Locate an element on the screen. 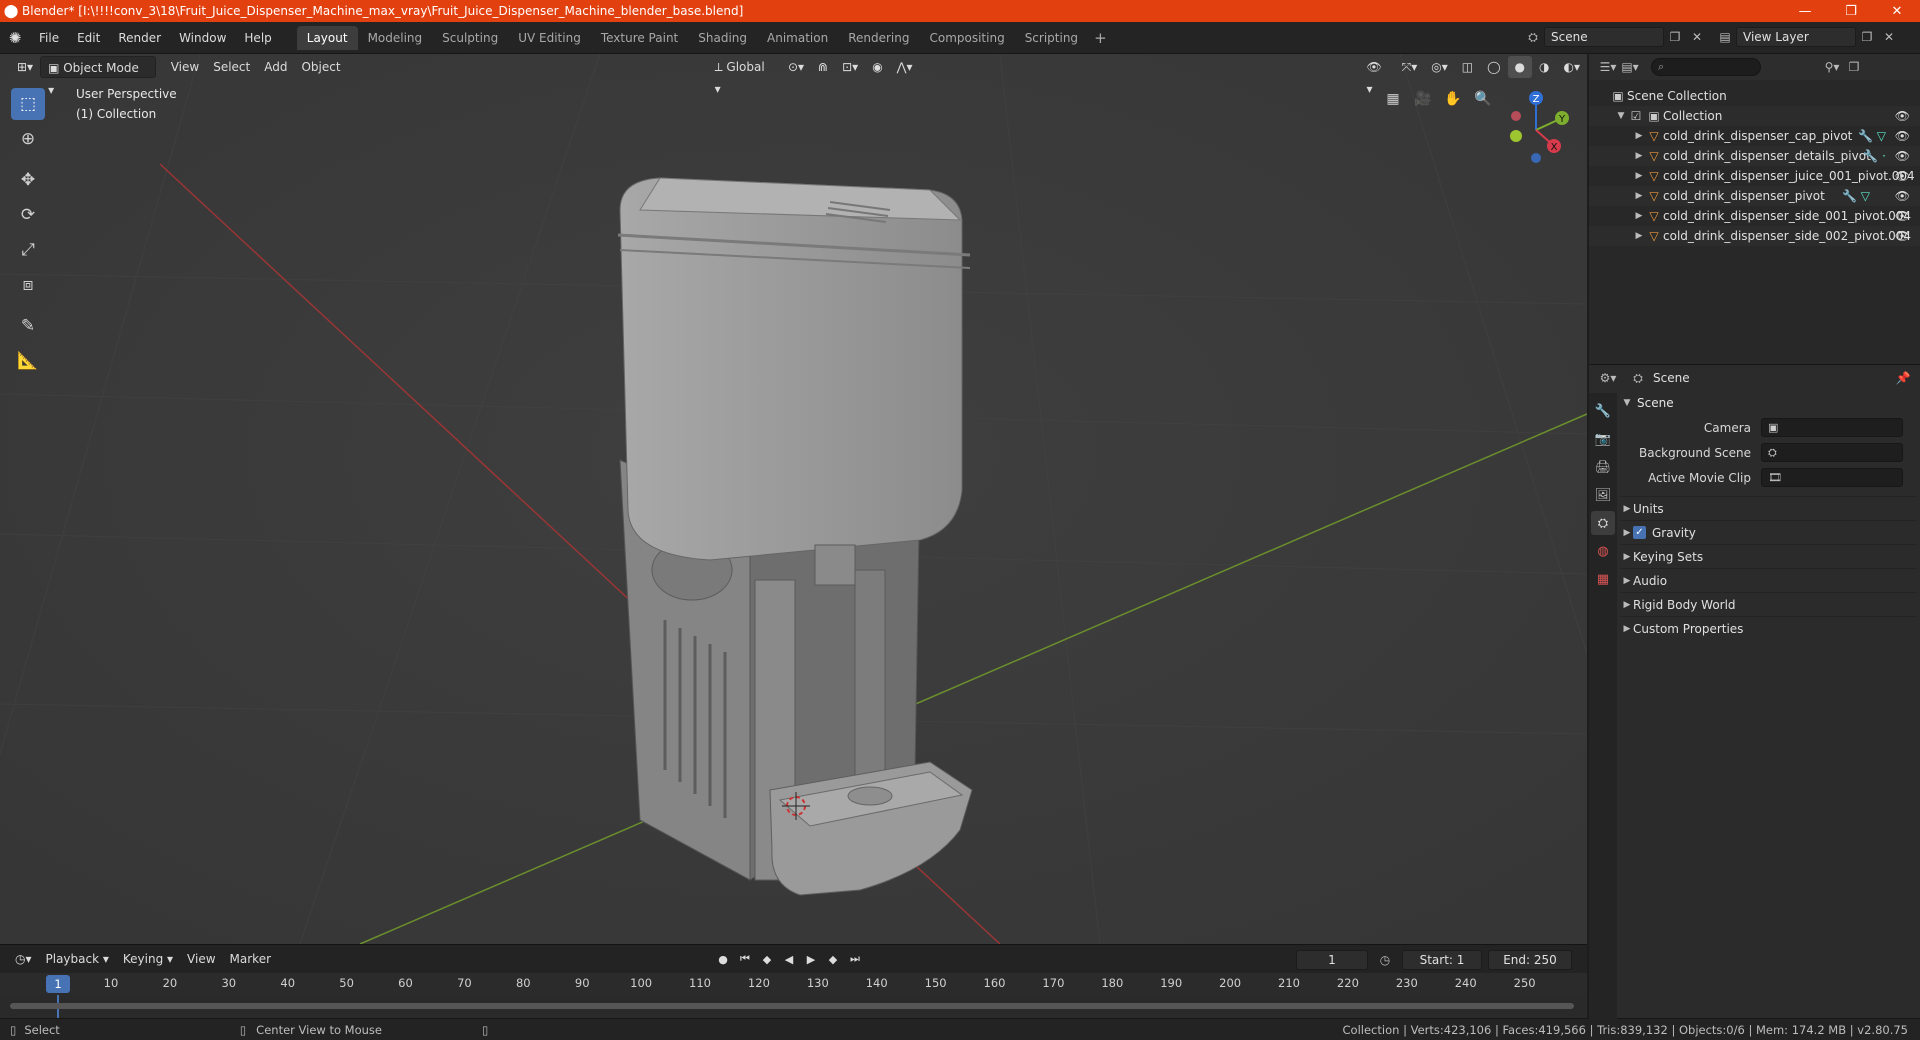  scene-panel-header: ▼ Scene is located at coordinates (1769, 403).